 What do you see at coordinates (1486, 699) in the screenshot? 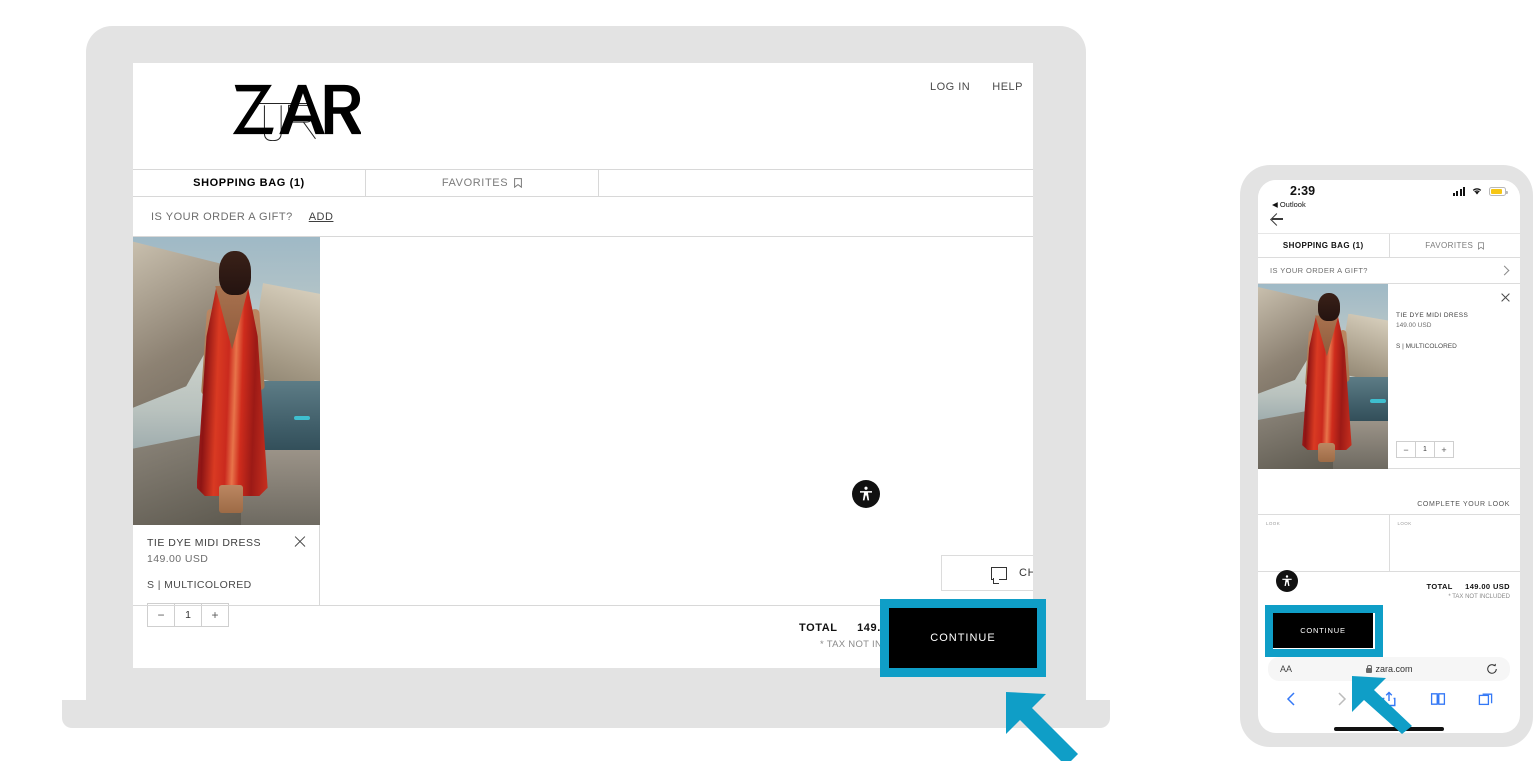
I see `tabs-icon` at bounding box center [1486, 699].